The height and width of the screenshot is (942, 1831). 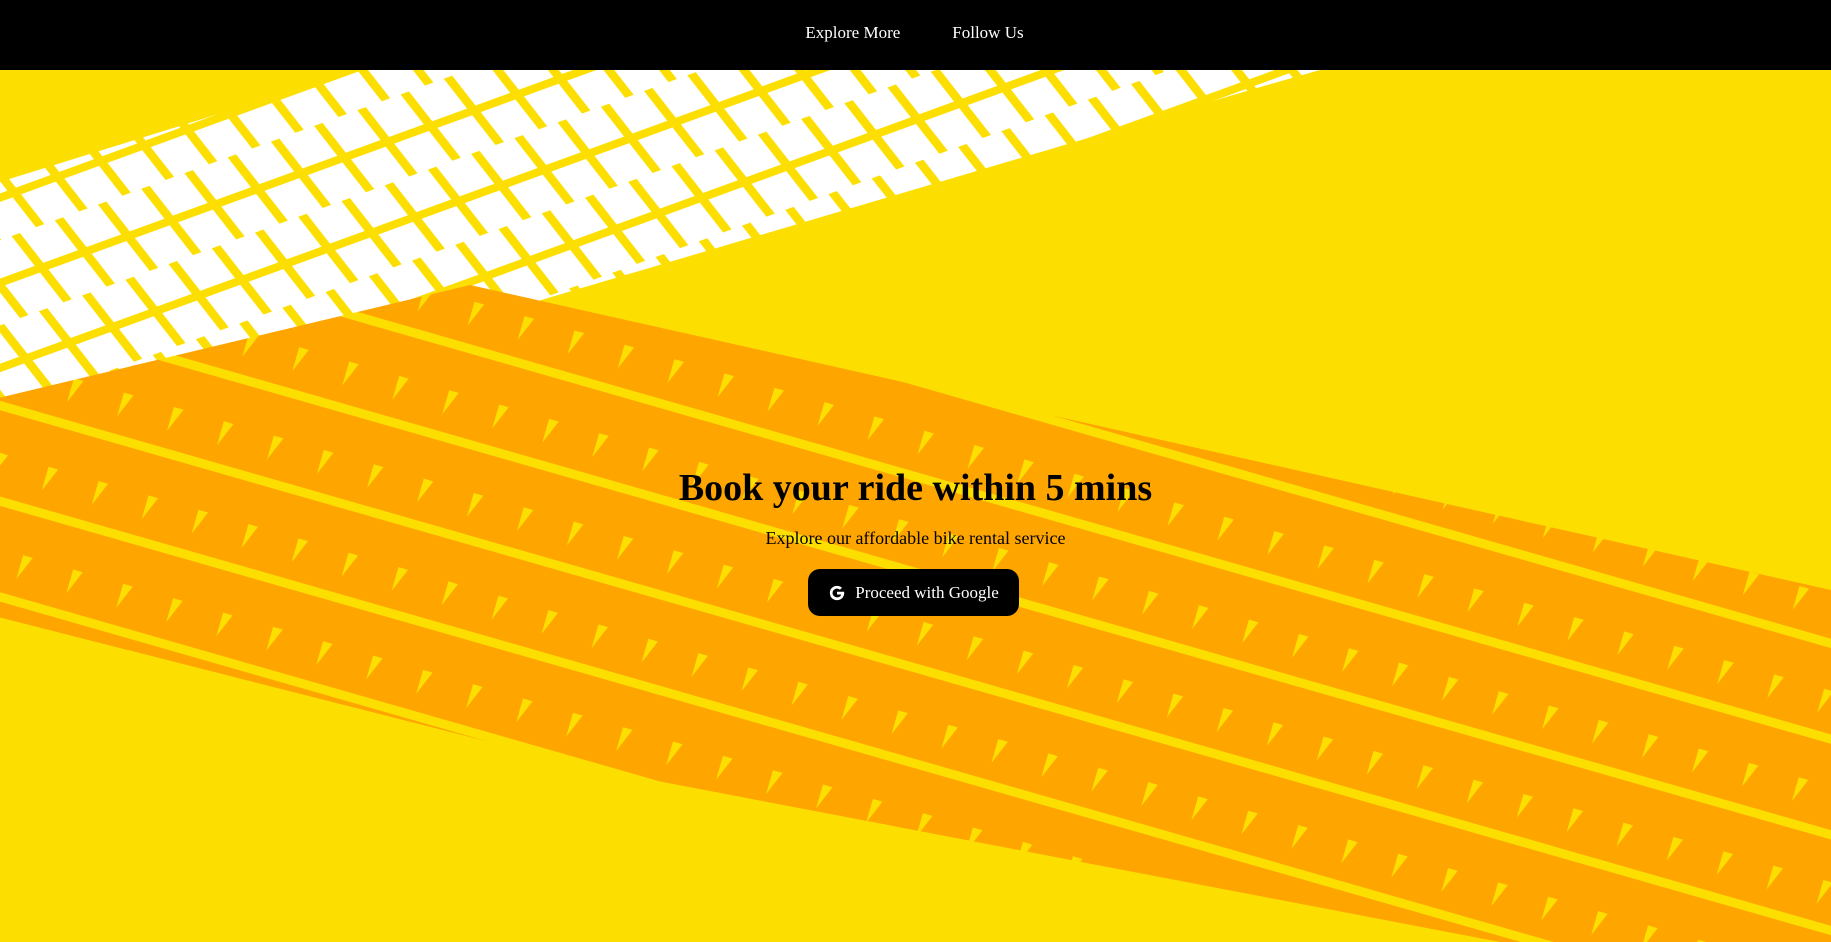 I want to click on hero-title: Book your ride within 5 mins, so click(x=915, y=488).